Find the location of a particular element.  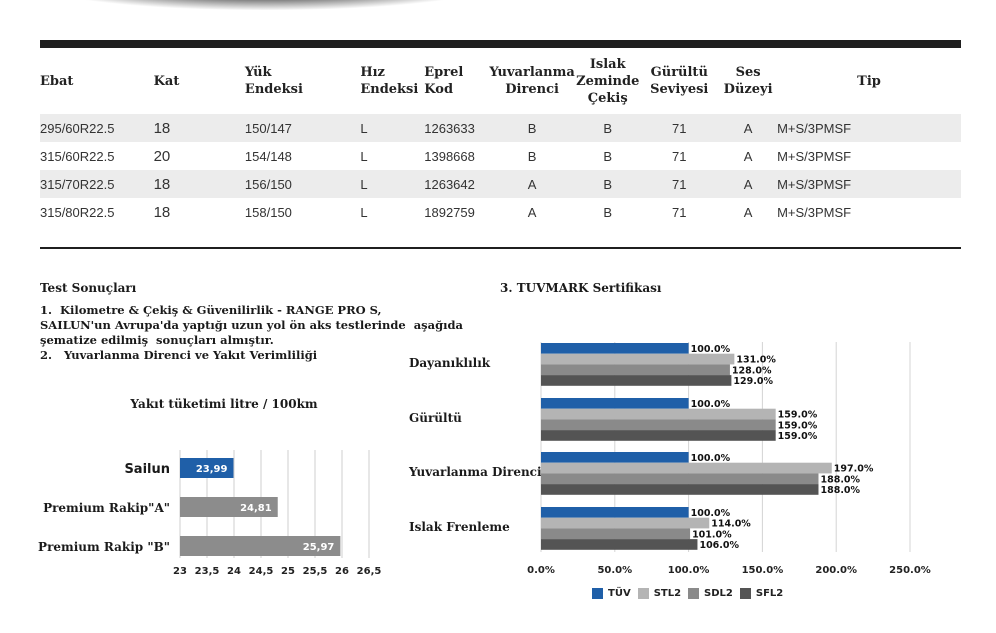

col-header-ebat: Ebat is located at coordinates (97, 82).